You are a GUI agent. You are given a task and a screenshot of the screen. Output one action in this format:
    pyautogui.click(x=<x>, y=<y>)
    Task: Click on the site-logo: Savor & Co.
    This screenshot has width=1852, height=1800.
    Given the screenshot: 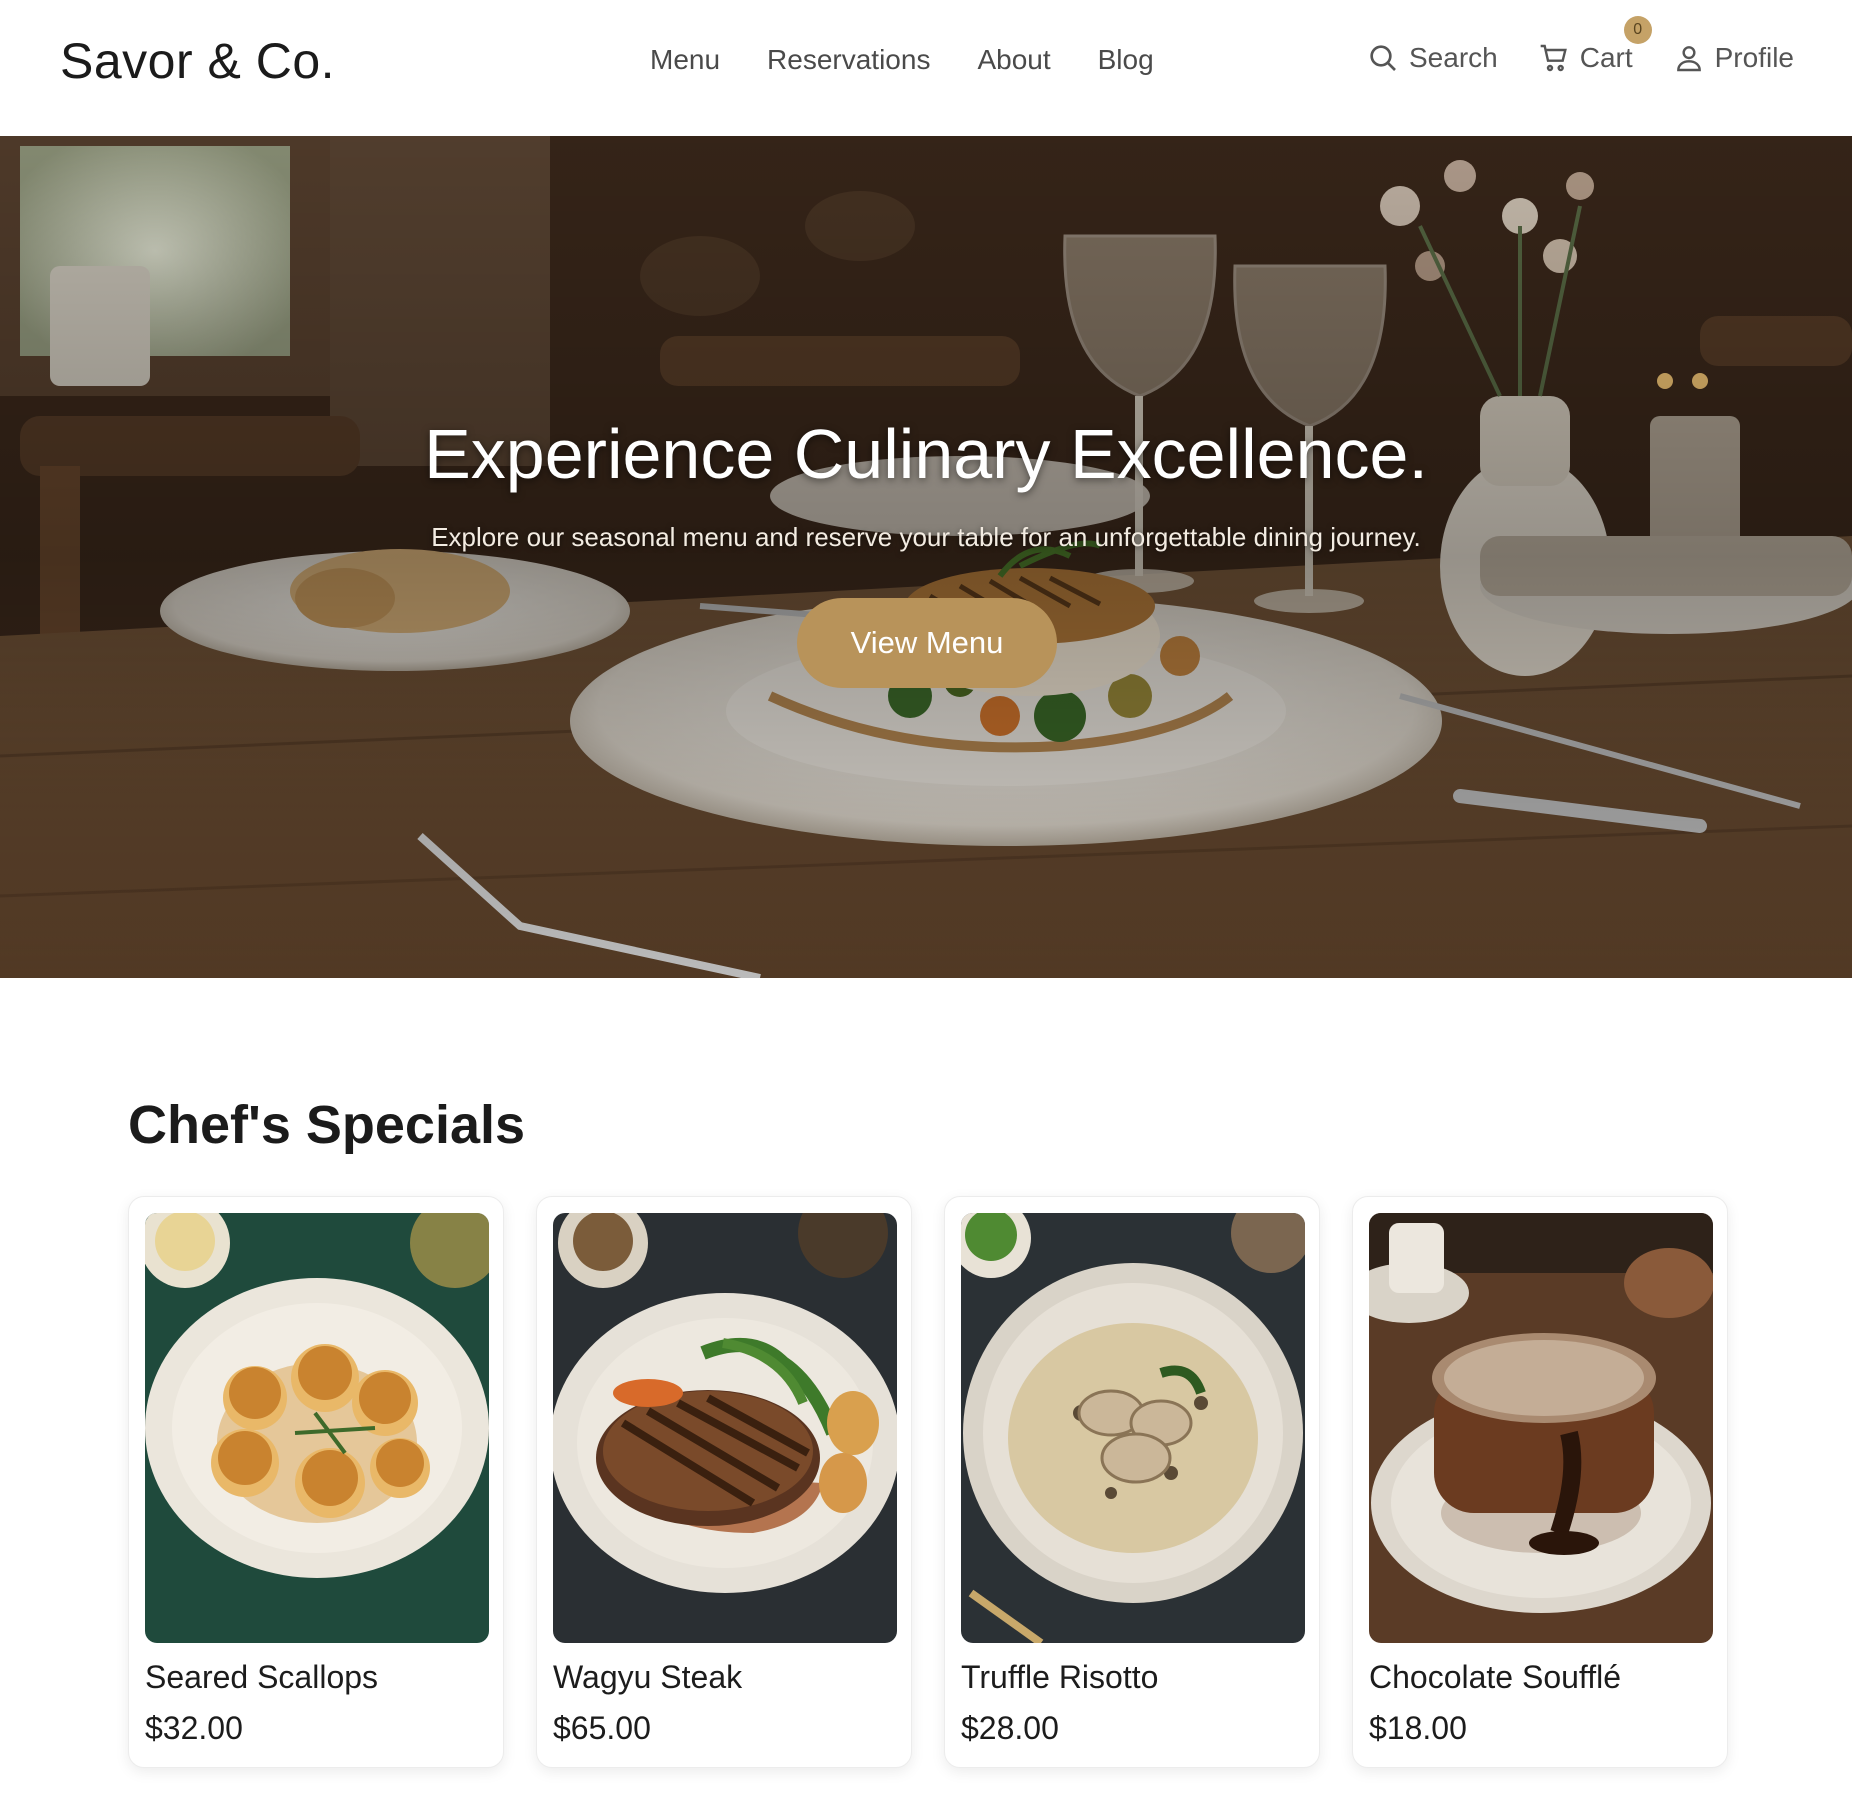 What is the action you would take?
    pyautogui.click(x=197, y=61)
    